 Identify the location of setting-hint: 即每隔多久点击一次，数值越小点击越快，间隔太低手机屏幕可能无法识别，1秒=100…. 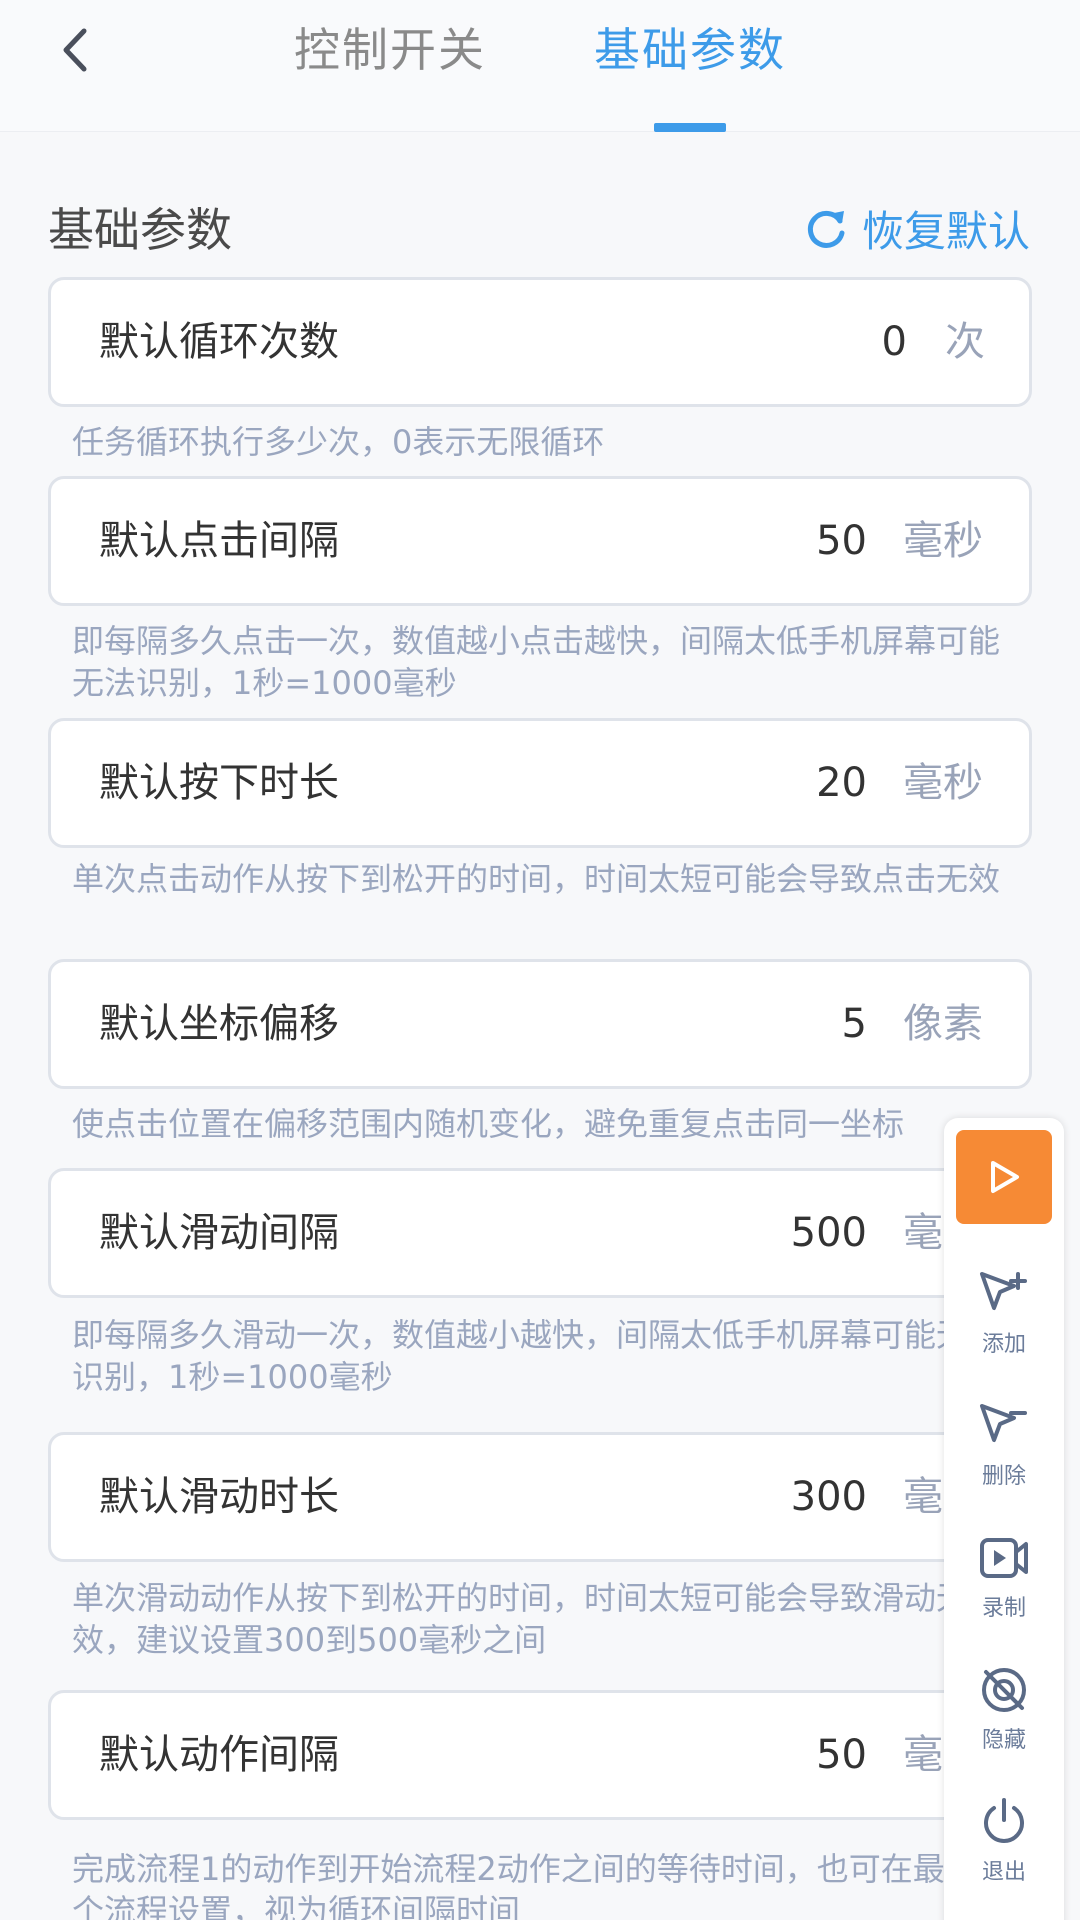
(536, 662).